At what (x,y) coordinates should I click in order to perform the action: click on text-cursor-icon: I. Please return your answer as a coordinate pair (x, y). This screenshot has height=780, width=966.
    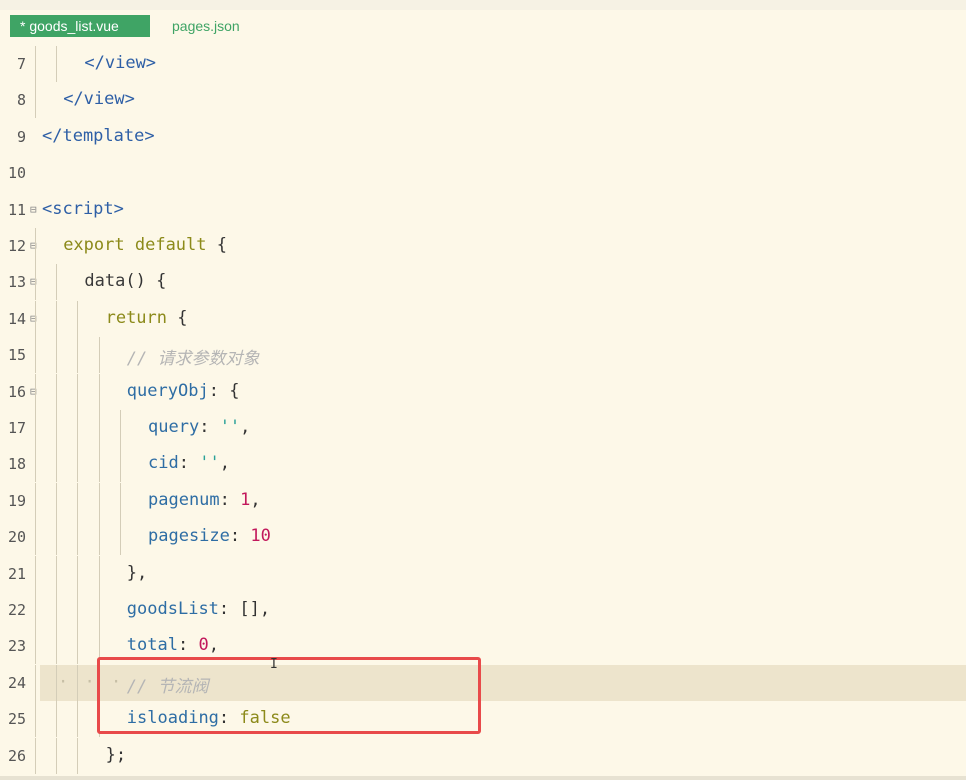
    Looking at the image, I should click on (274, 664).